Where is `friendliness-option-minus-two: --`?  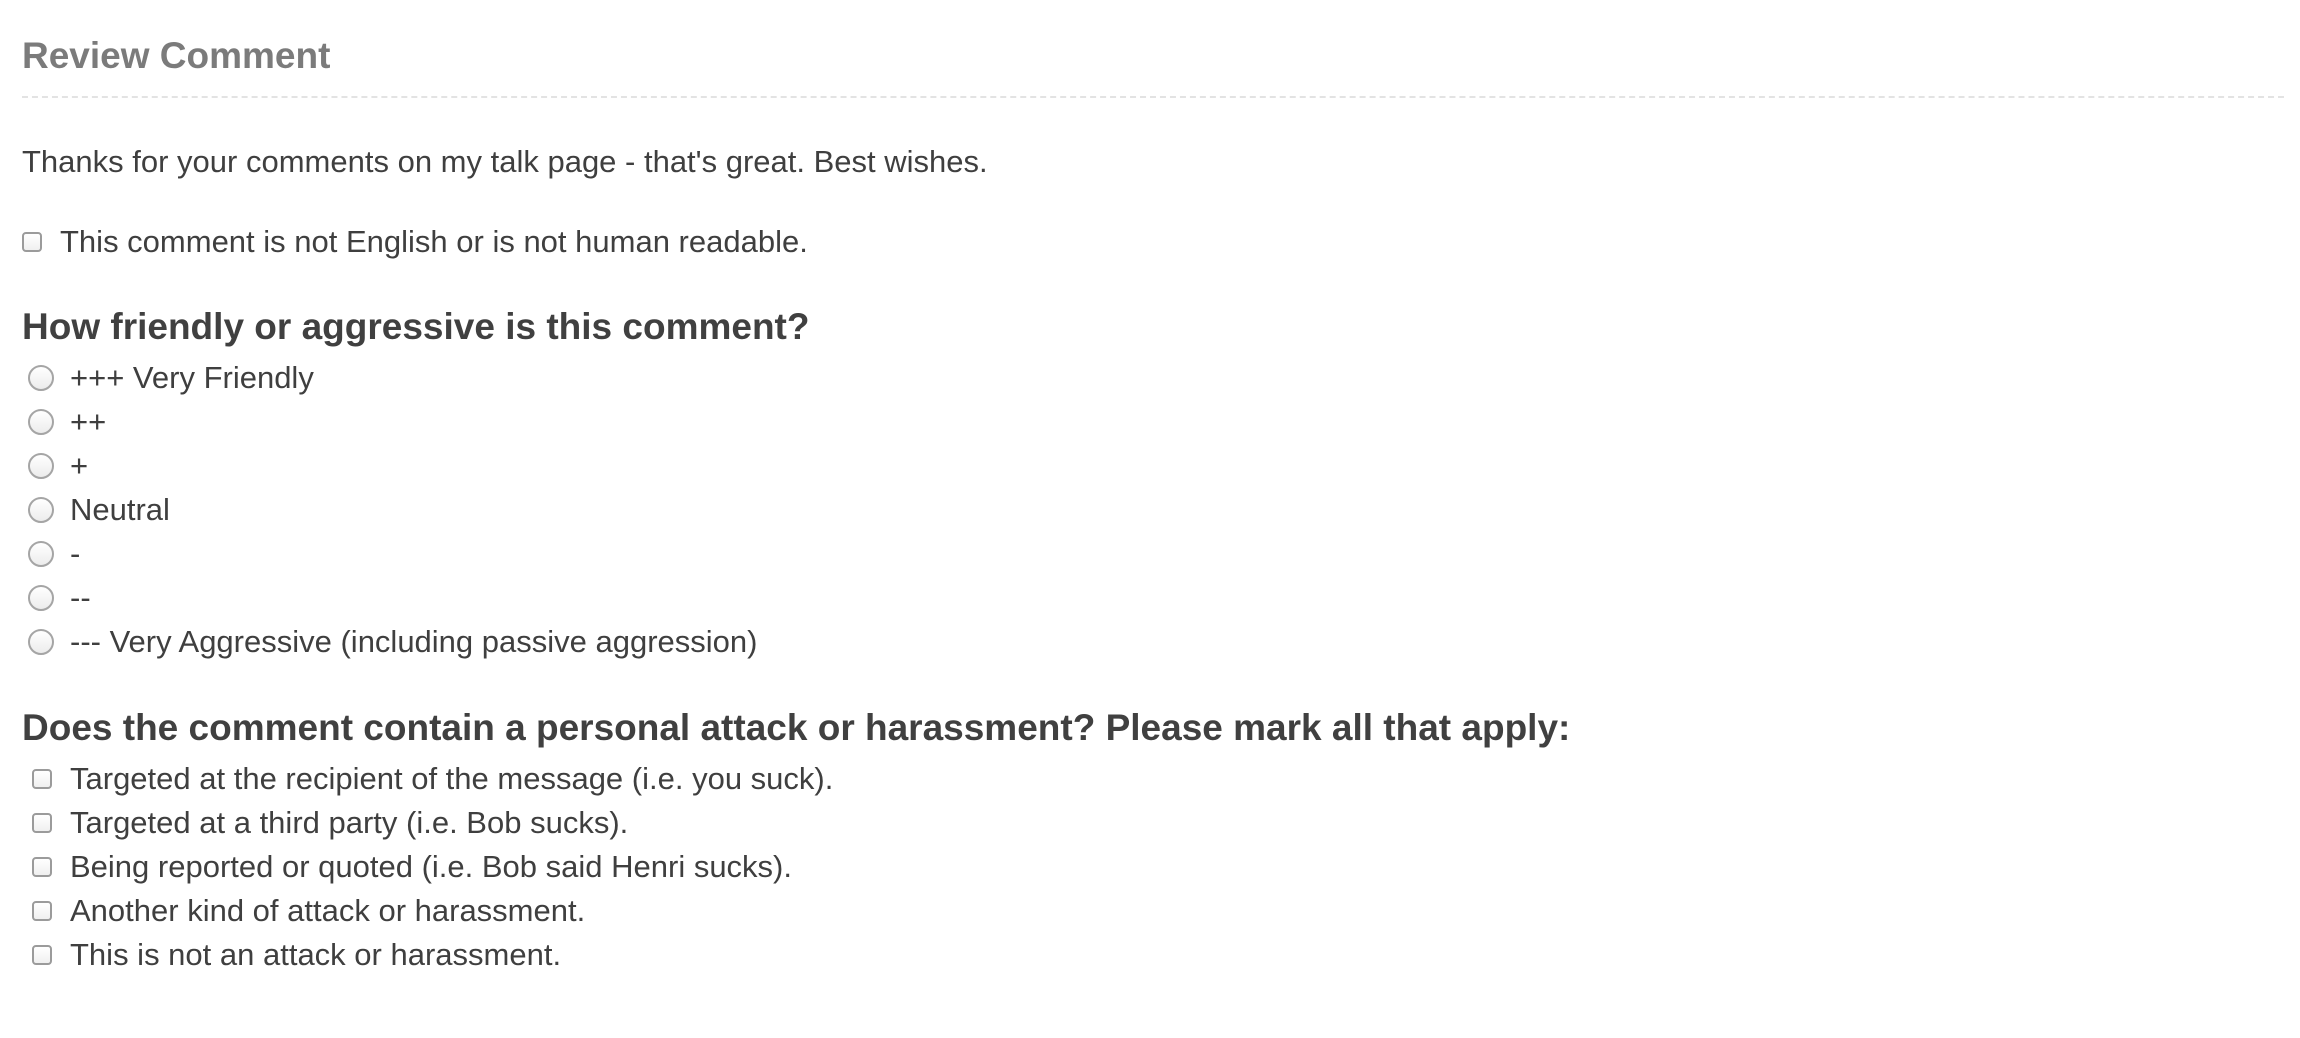
friendliness-option-minus-two: -- is located at coordinates (59, 598).